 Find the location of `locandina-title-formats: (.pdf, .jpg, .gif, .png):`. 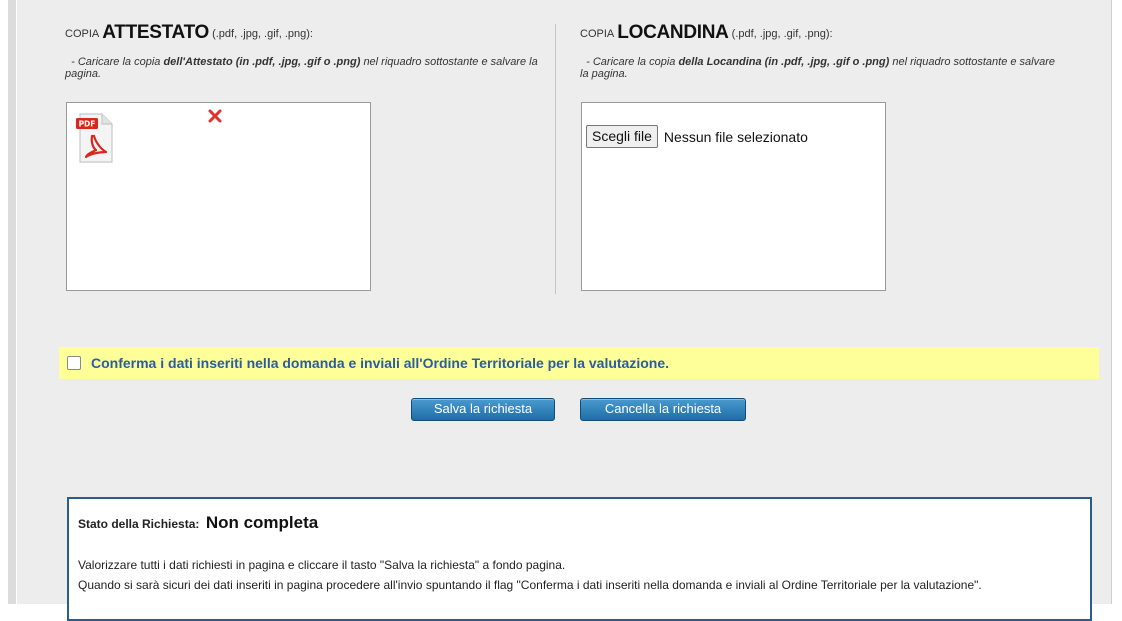

locandina-title-formats: (.pdf, .jpg, .gif, .png): is located at coordinates (782, 34).